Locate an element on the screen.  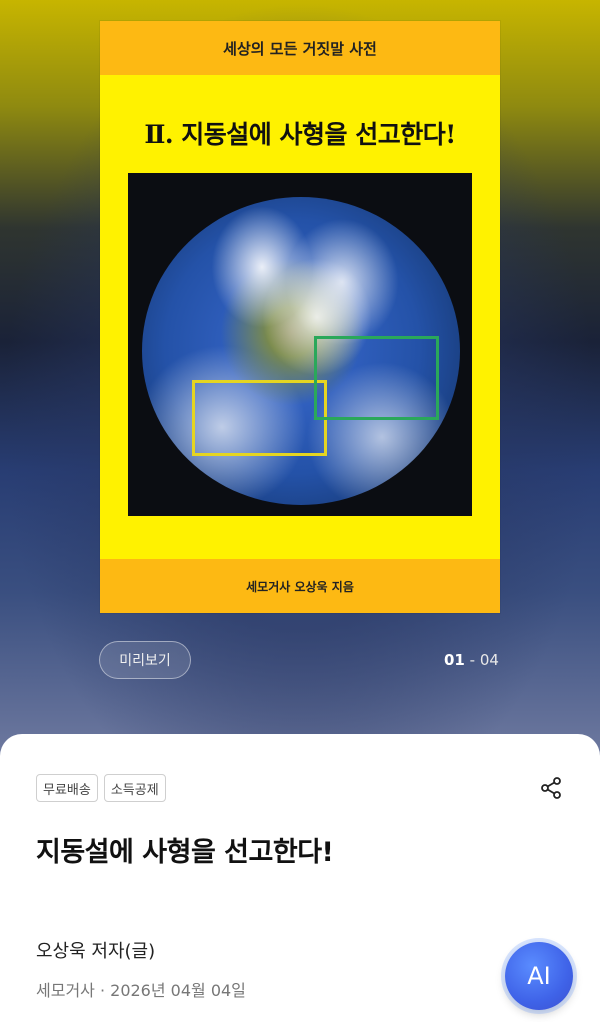
book-author: 오상욱 저자(글) is located at coordinates (95, 950).